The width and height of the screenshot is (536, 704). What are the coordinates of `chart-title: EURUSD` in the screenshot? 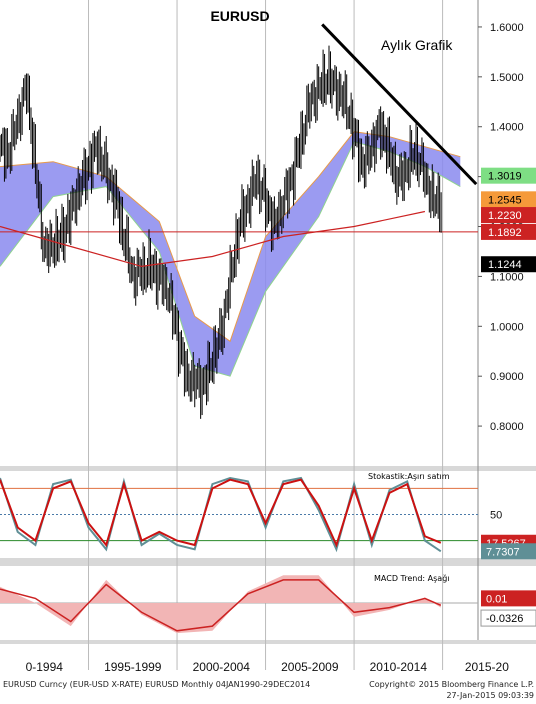 It's located at (239, 16).